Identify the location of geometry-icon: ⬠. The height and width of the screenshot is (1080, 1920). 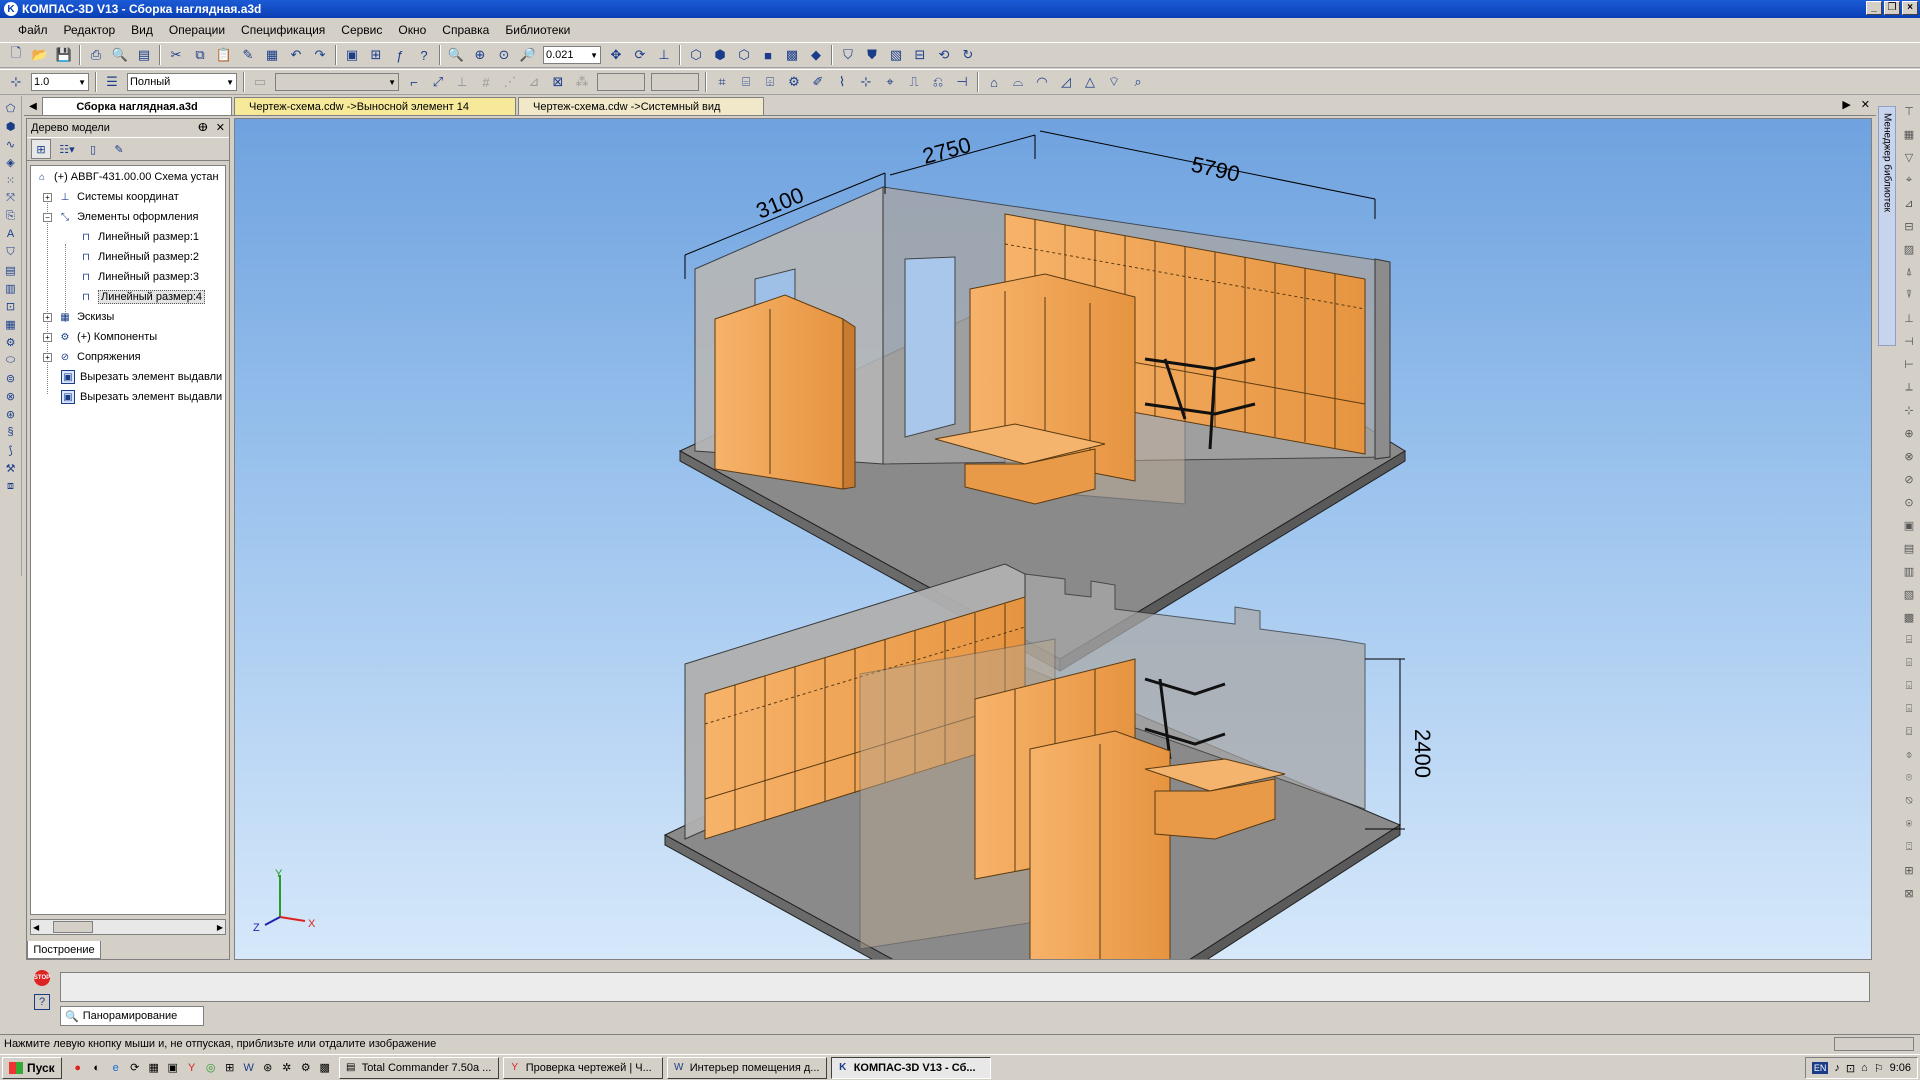
(11, 108).